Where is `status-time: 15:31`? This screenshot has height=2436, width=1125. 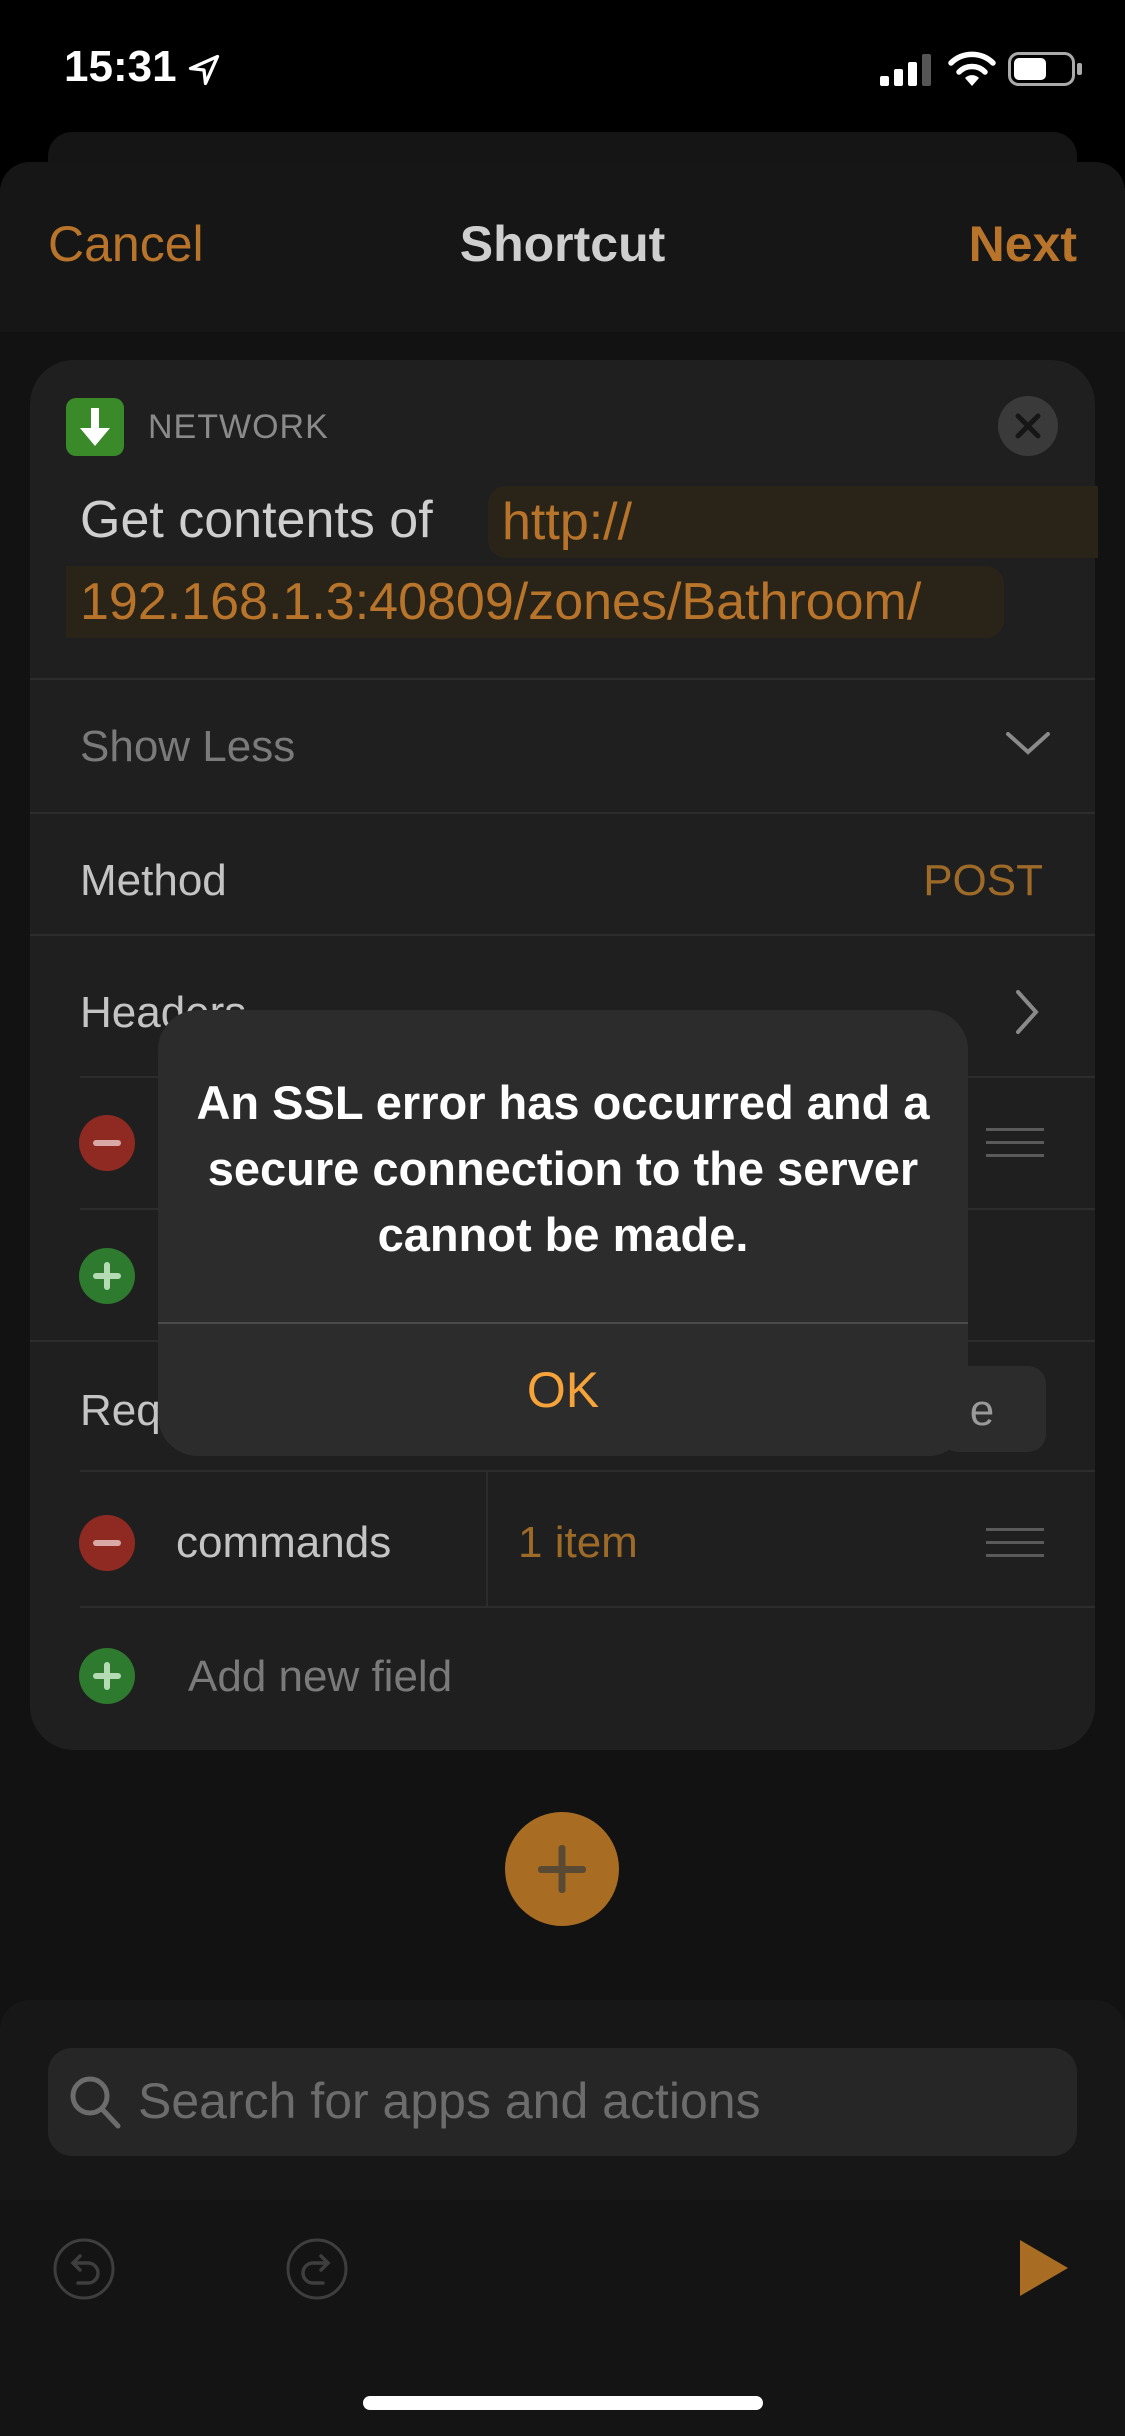 status-time: 15:31 is located at coordinates (120, 66).